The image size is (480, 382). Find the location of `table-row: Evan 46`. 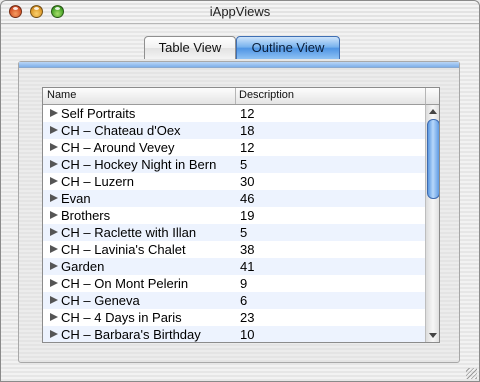

table-row: Evan 46 is located at coordinates (234, 198).